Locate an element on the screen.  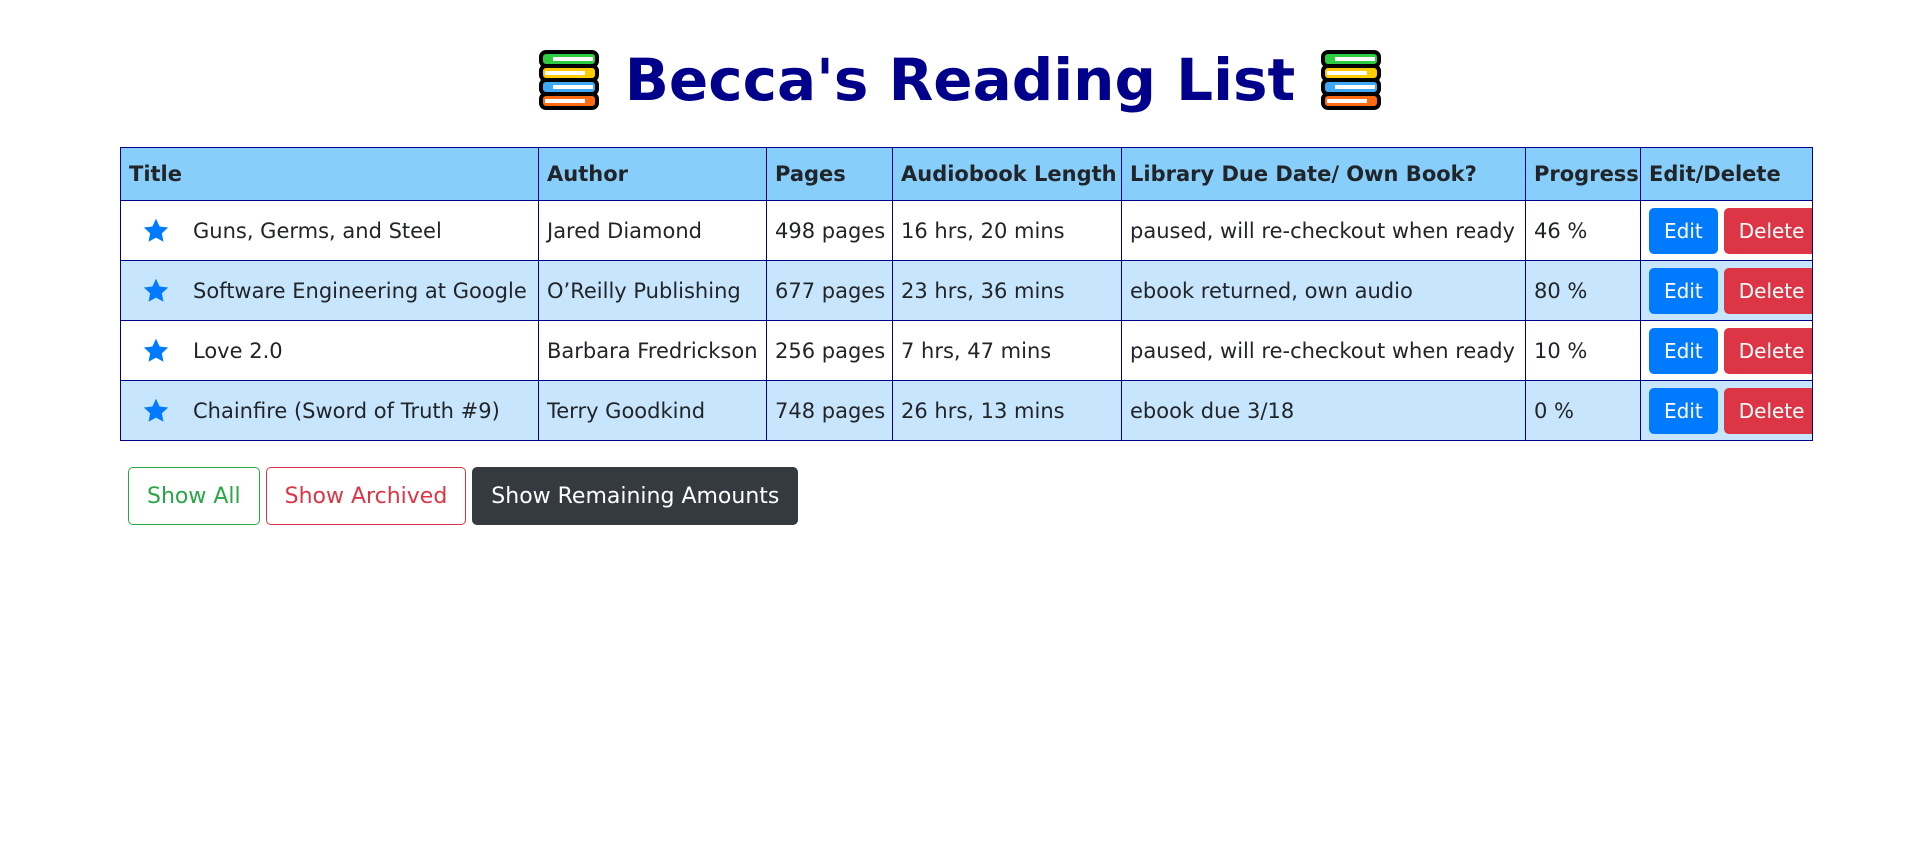
book-title: Chainfire (Sword of Truth #9) is located at coordinates (346, 410).